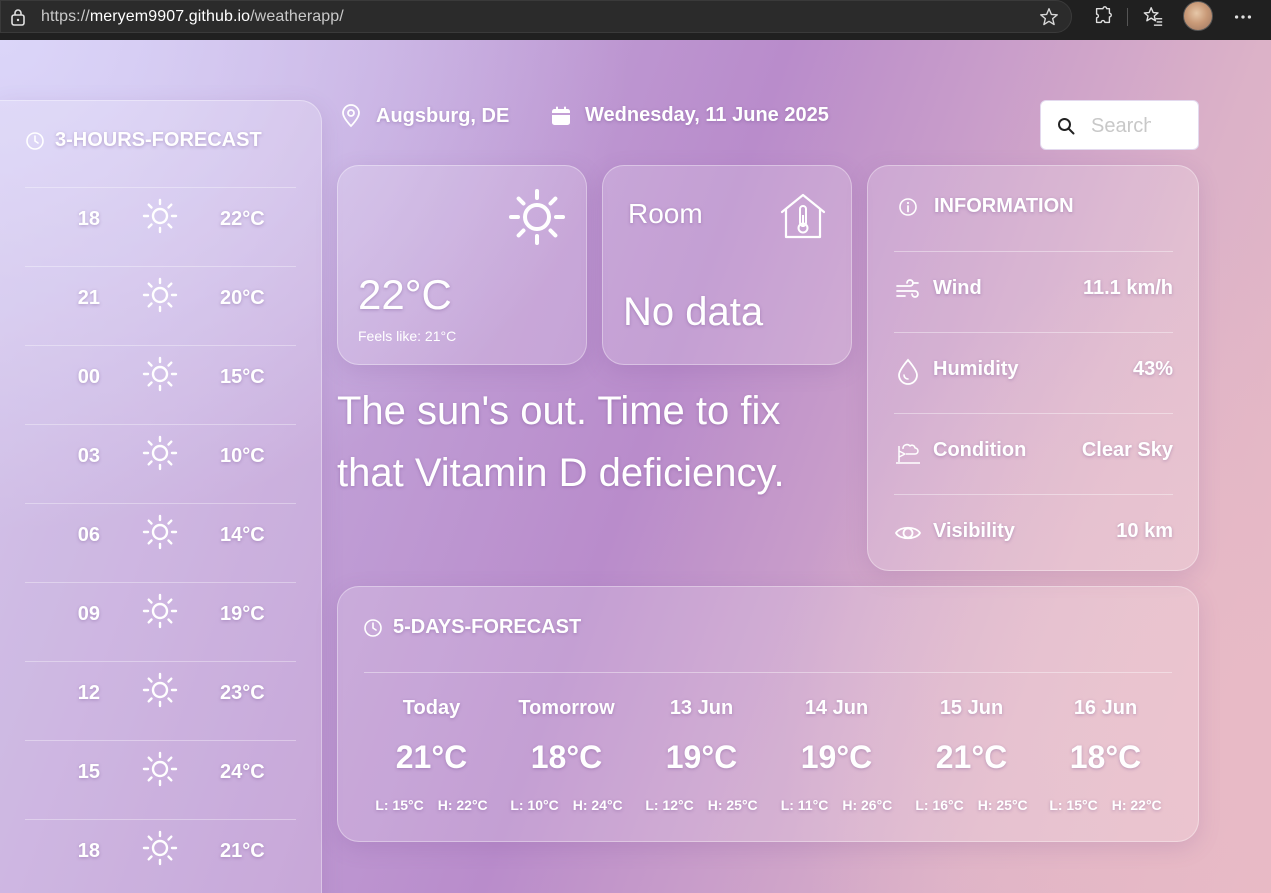 The width and height of the screenshot is (1271, 893). Describe the element at coordinates (908, 453) in the screenshot. I see `weather-vane-icon` at that location.